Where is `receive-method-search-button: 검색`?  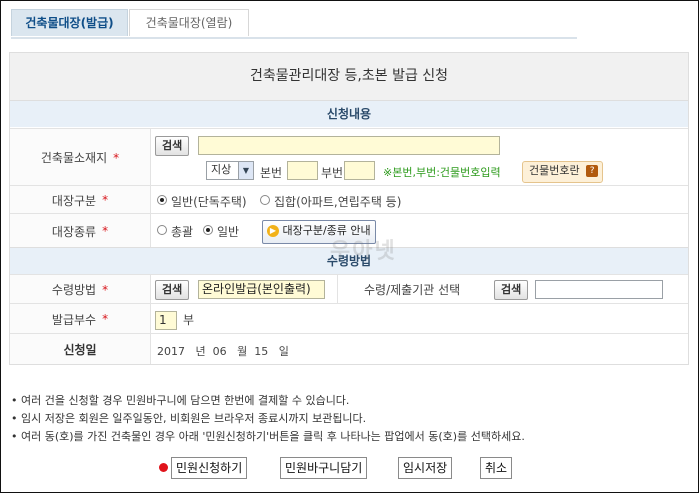 receive-method-search-button: 검색 is located at coordinates (172, 290).